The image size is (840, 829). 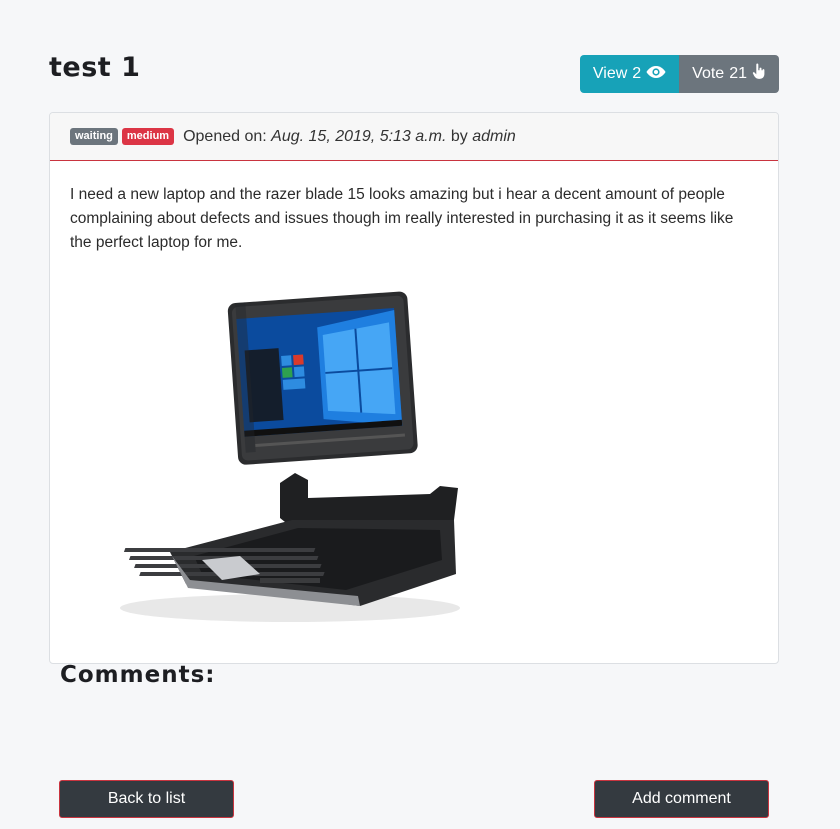 I want to click on view-count: 2, so click(x=637, y=73).